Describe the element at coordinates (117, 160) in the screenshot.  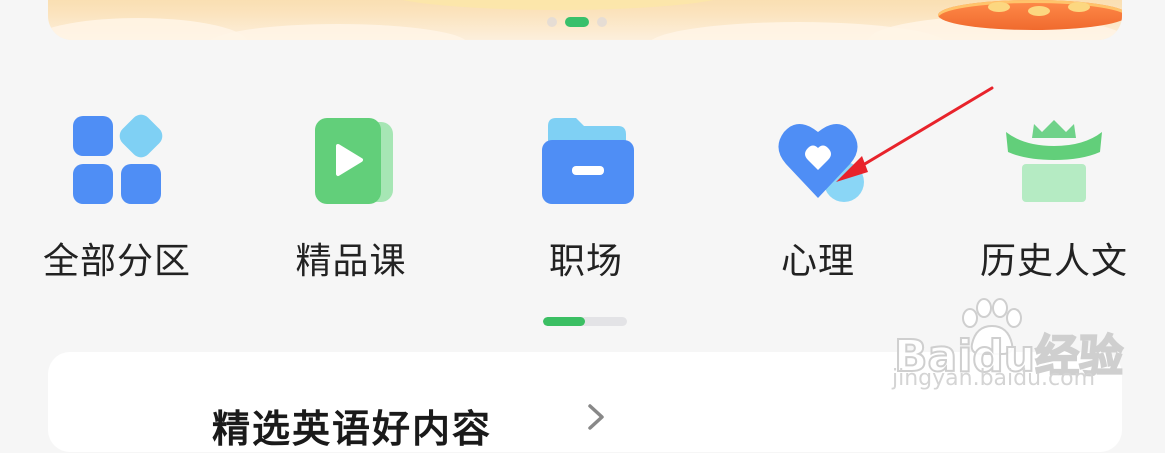
I see `grid-icon` at that location.